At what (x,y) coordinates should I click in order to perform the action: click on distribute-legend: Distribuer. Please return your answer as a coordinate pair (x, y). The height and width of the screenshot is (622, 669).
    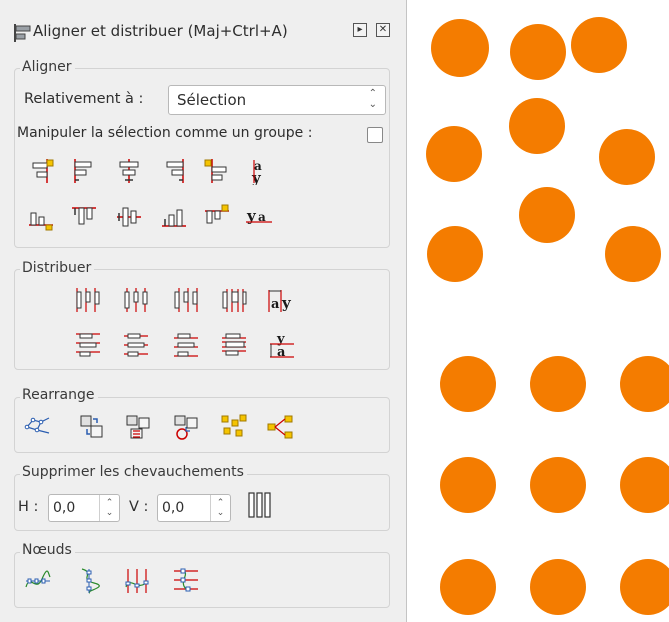
    Looking at the image, I should click on (57, 268).